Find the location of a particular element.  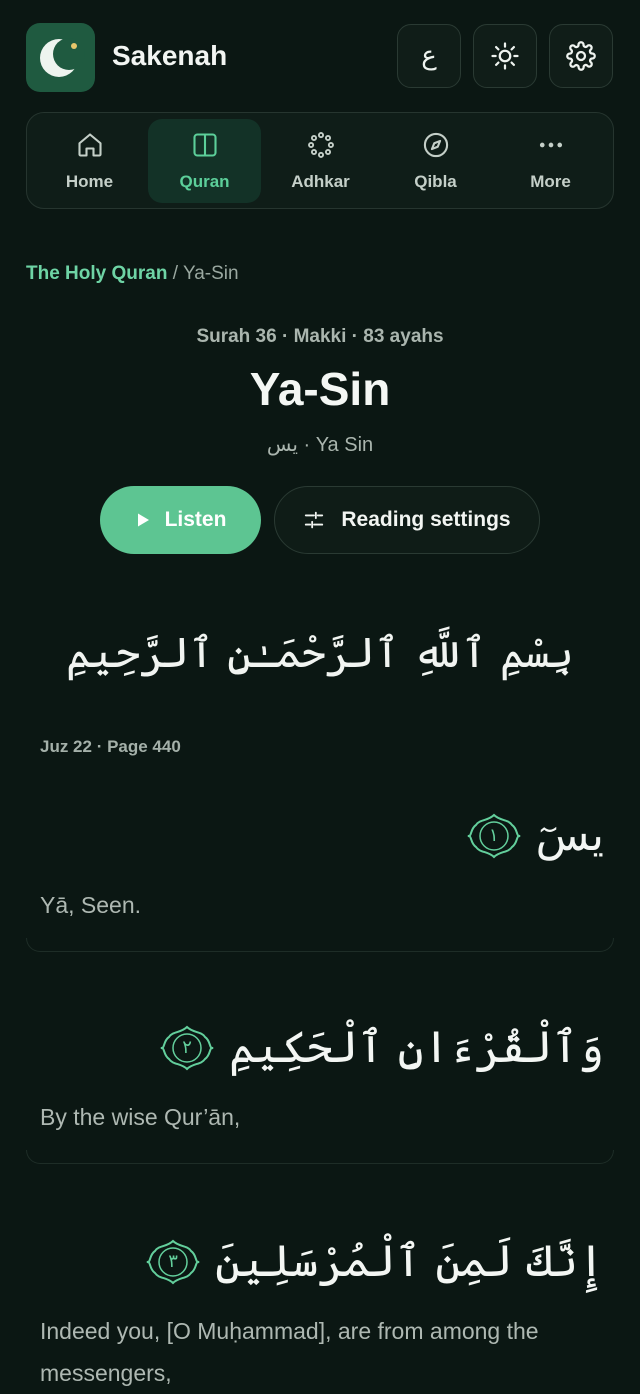

verse-number-marker: ١ is located at coordinates (494, 836).